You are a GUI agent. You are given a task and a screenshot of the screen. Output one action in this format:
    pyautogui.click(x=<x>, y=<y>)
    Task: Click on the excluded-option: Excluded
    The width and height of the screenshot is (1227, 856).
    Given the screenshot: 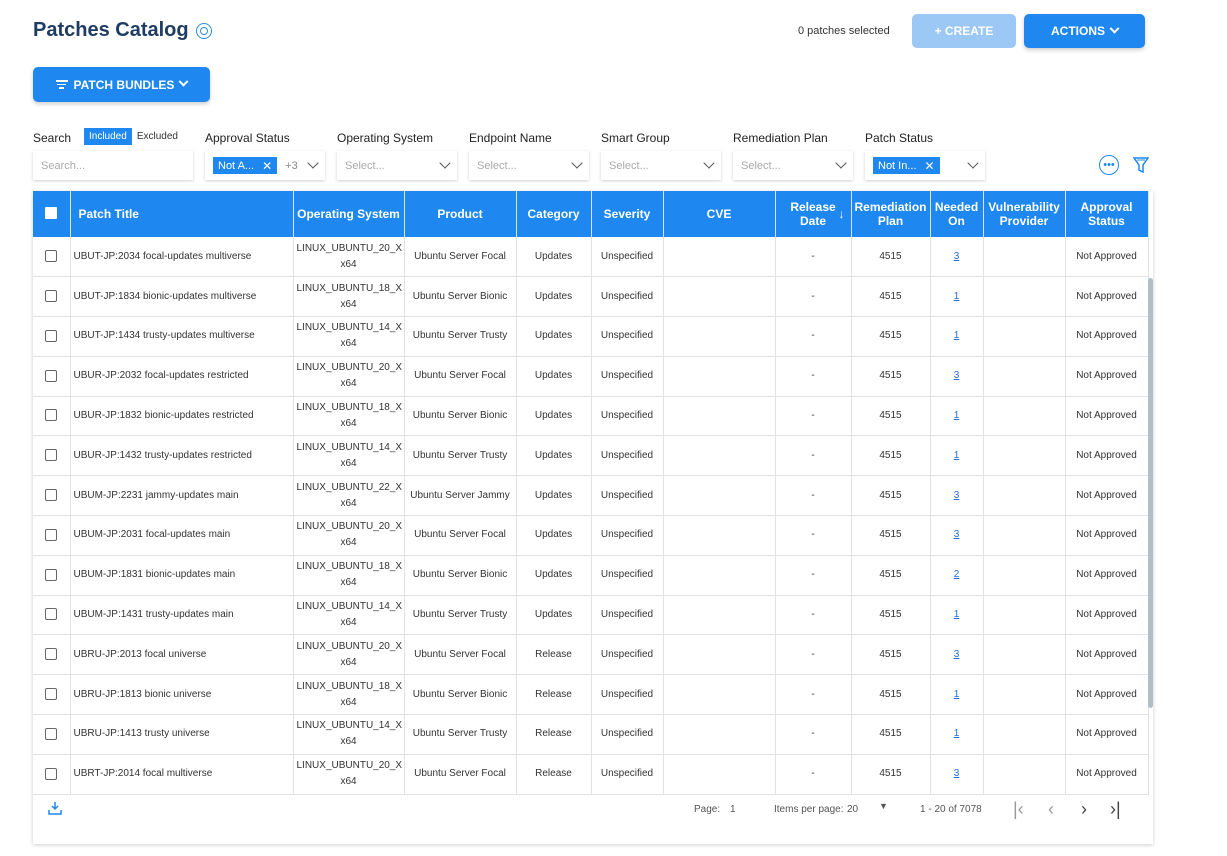 What is the action you would take?
    pyautogui.click(x=157, y=136)
    